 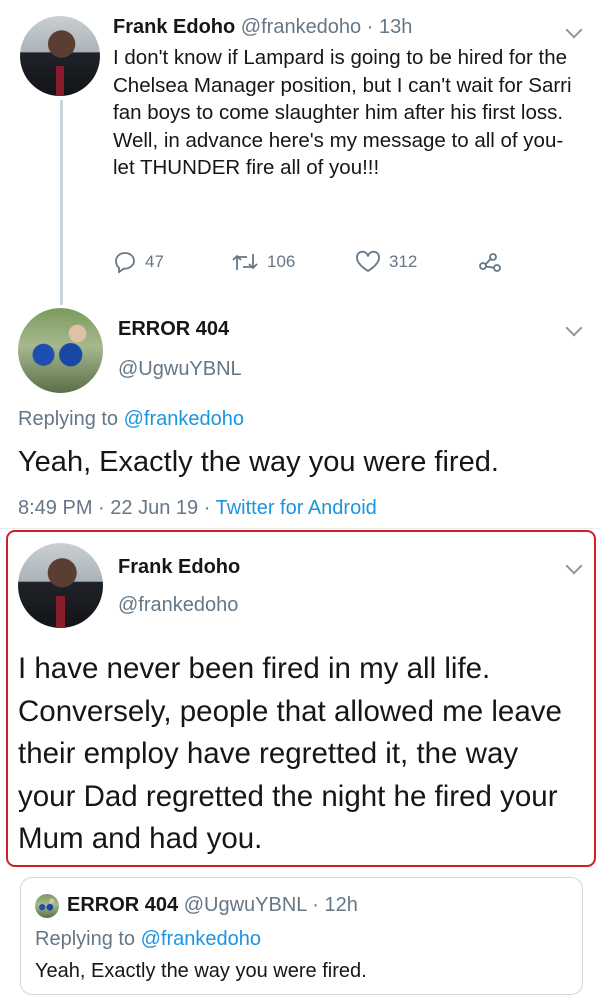 I want to click on reply-button: 47, so click(x=138, y=262).